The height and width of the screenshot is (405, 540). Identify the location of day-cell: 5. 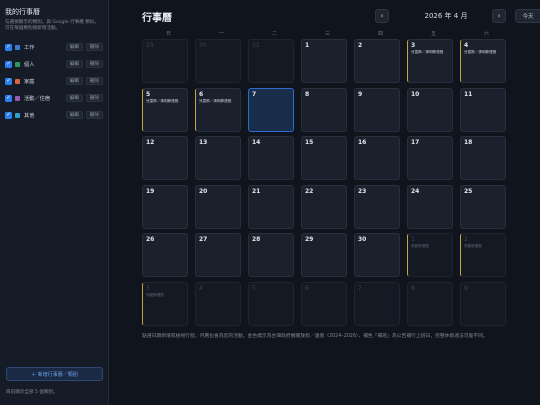
(271, 303).